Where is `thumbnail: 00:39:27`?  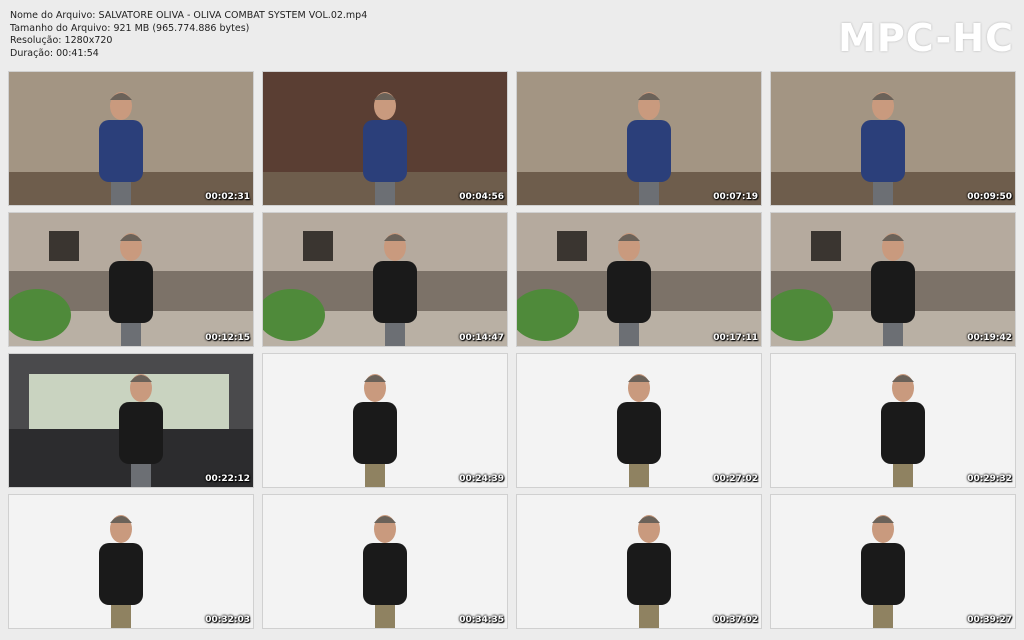 thumbnail: 00:39:27 is located at coordinates (893, 561).